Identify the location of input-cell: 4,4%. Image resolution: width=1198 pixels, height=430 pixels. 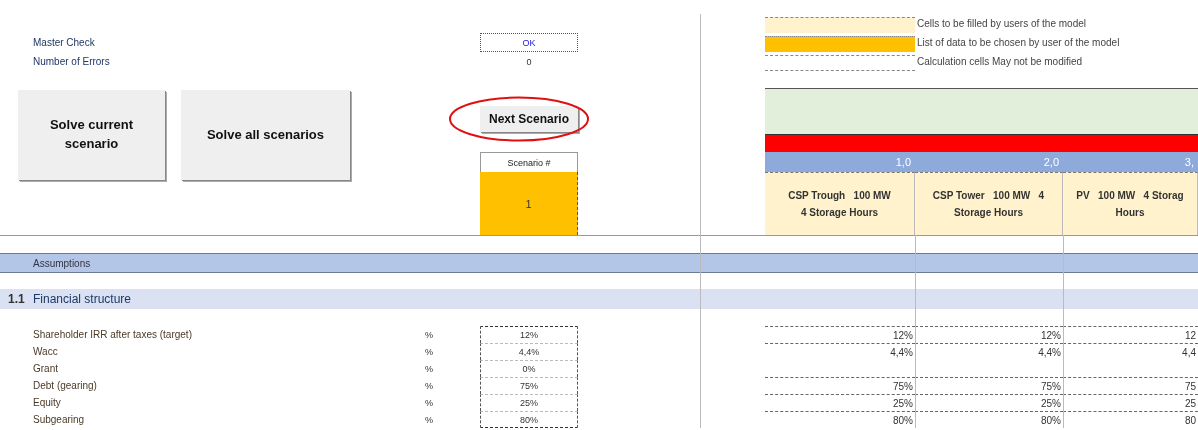
(529, 351).